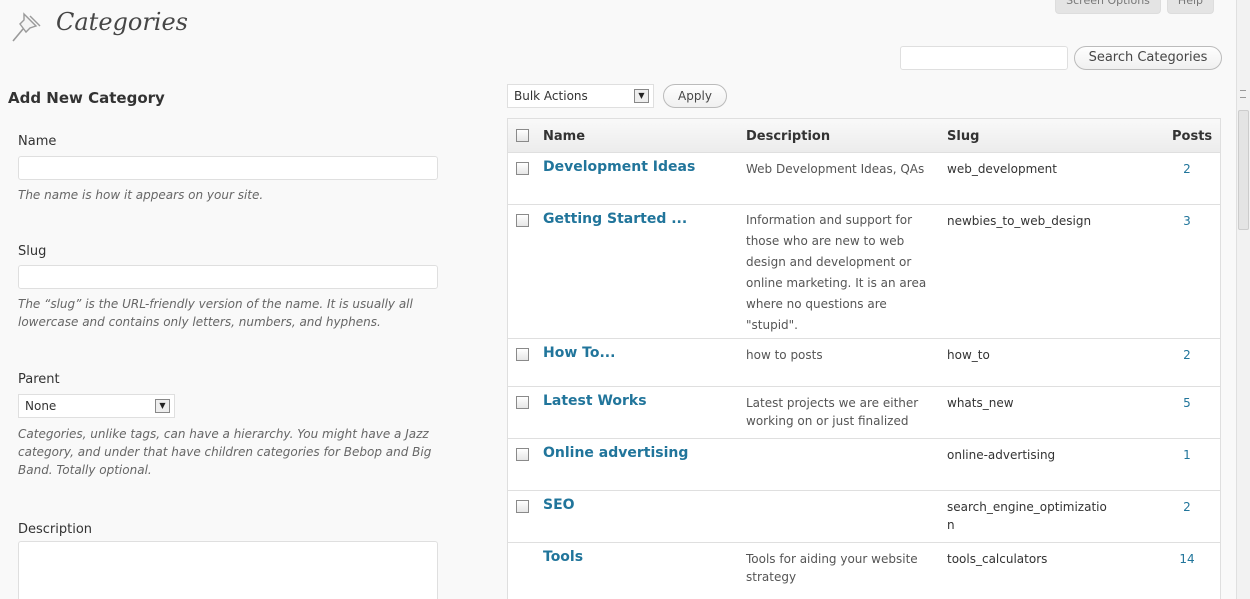 This screenshot has width=1250, height=599. What do you see at coordinates (968, 355) in the screenshot?
I see `category-slug: how_to` at bounding box center [968, 355].